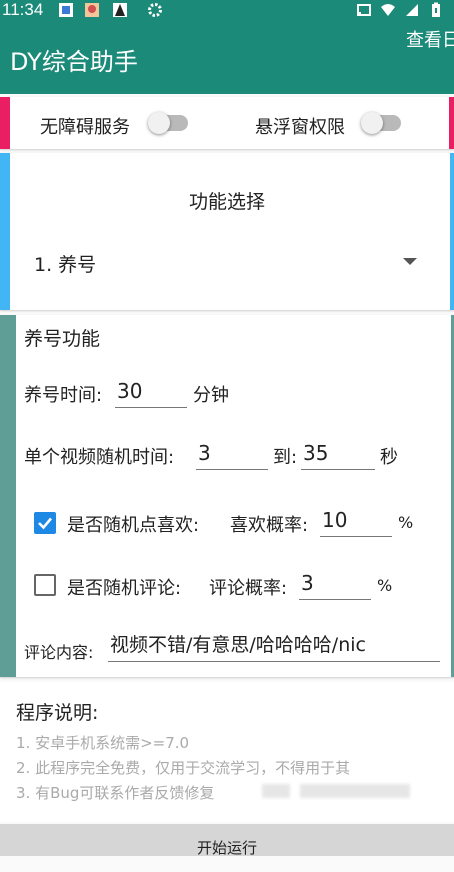  What do you see at coordinates (99, 457) in the screenshot?
I see `video-time-label: 单个视频随机时间:` at bounding box center [99, 457].